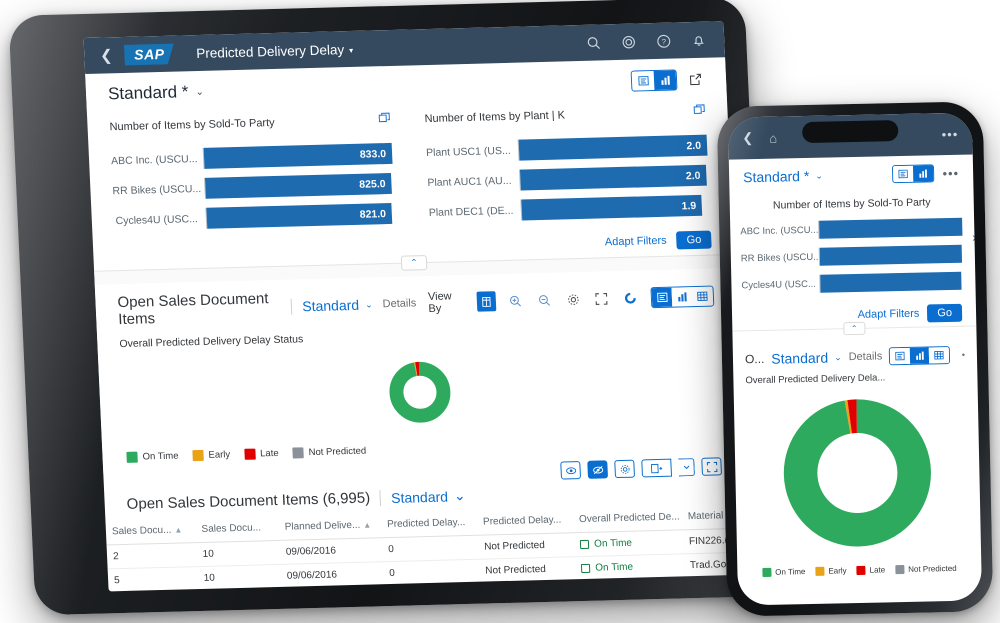 The image size is (1000, 623). What do you see at coordinates (238, 553) in the screenshot?
I see `cell-item: 10` at bounding box center [238, 553].